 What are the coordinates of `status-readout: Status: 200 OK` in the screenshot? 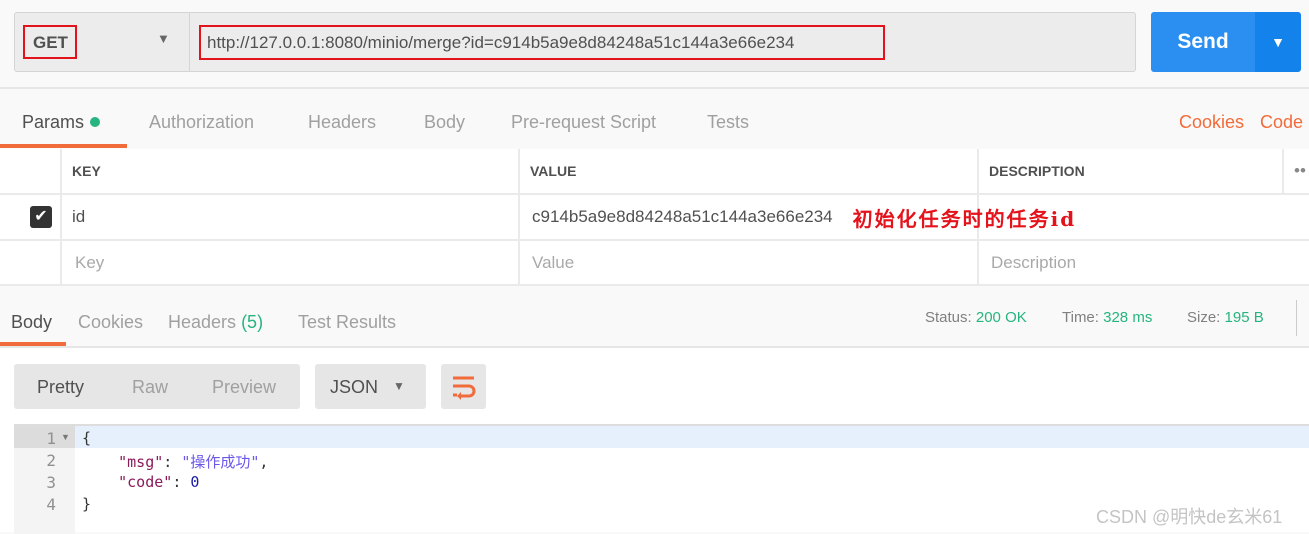 It's located at (976, 317).